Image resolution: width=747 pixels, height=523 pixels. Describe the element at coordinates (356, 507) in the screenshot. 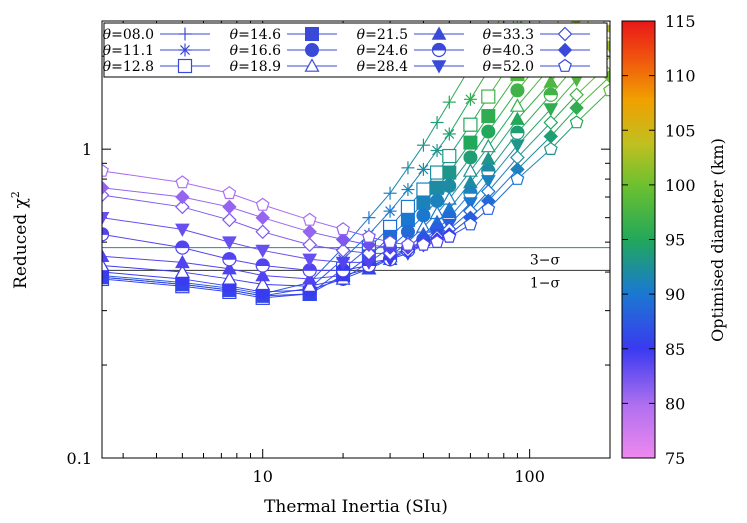

I see `x-axis-label: Thermal Inertia (SIu)` at that location.